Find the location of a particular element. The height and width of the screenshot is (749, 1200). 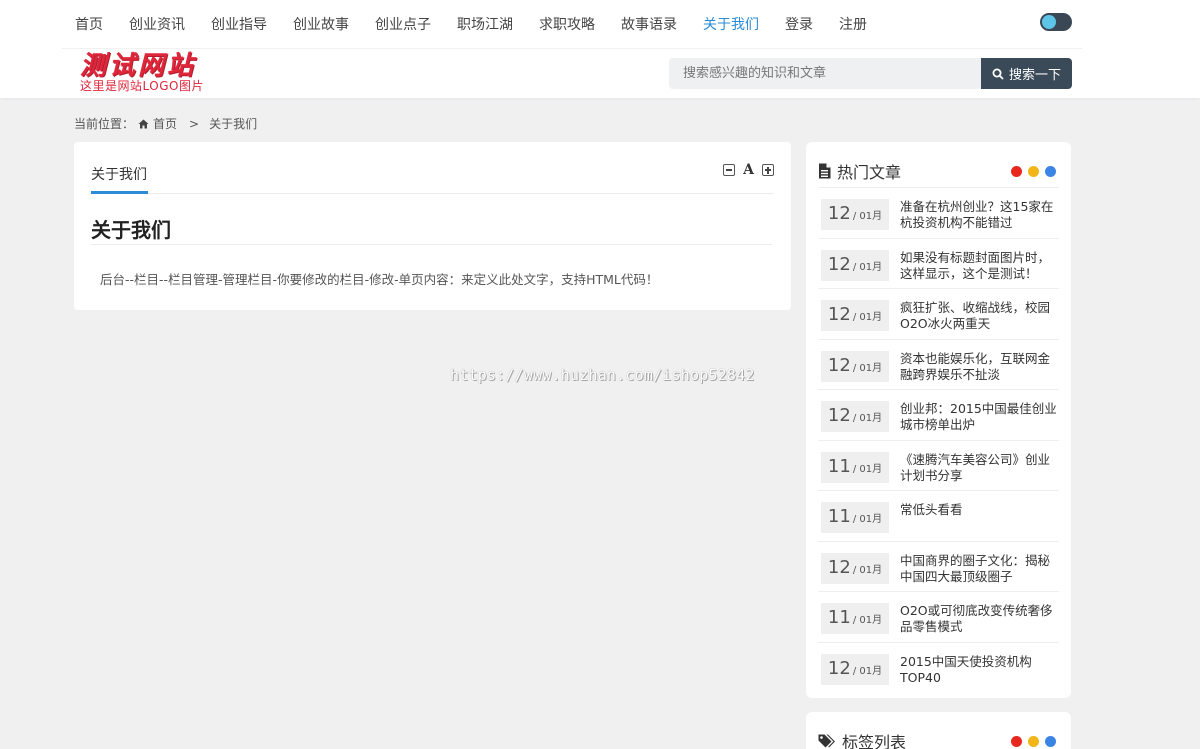

theme-toggle is located at coordinates (1056, 22).